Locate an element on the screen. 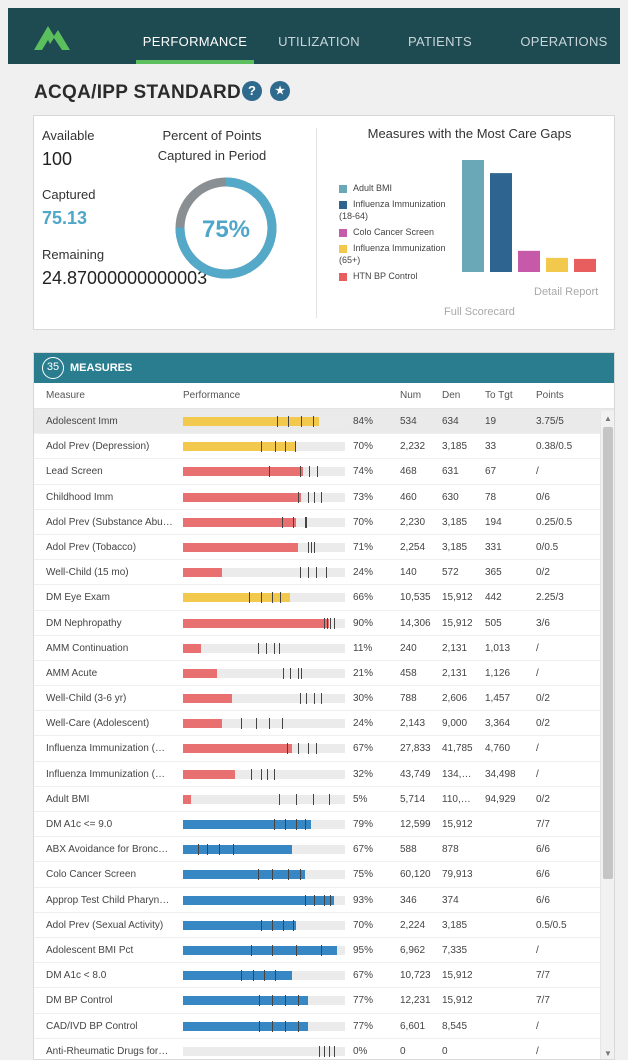  table-row: Adolescent Imm 84% 534 634 19 3.75/5 is located at coordinates (324, 422).